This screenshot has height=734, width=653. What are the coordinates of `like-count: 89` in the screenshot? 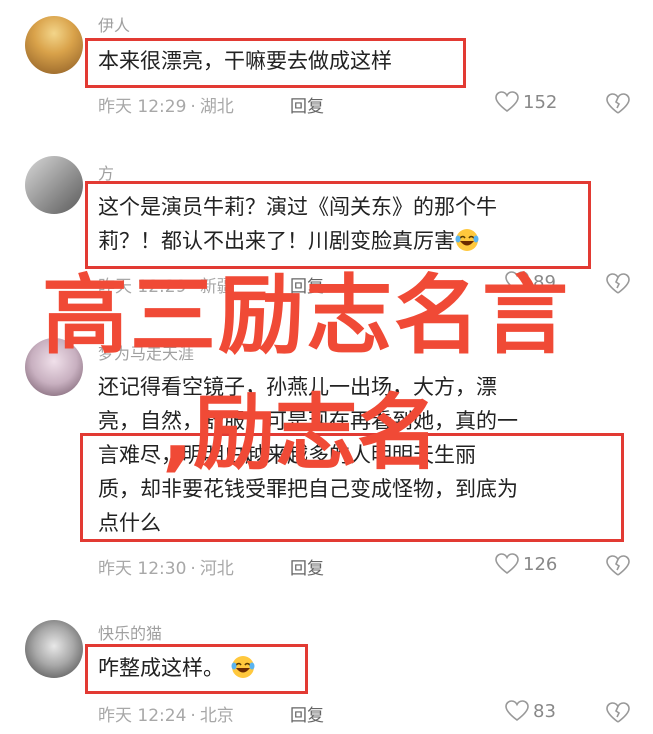 It's located at (544, 282).